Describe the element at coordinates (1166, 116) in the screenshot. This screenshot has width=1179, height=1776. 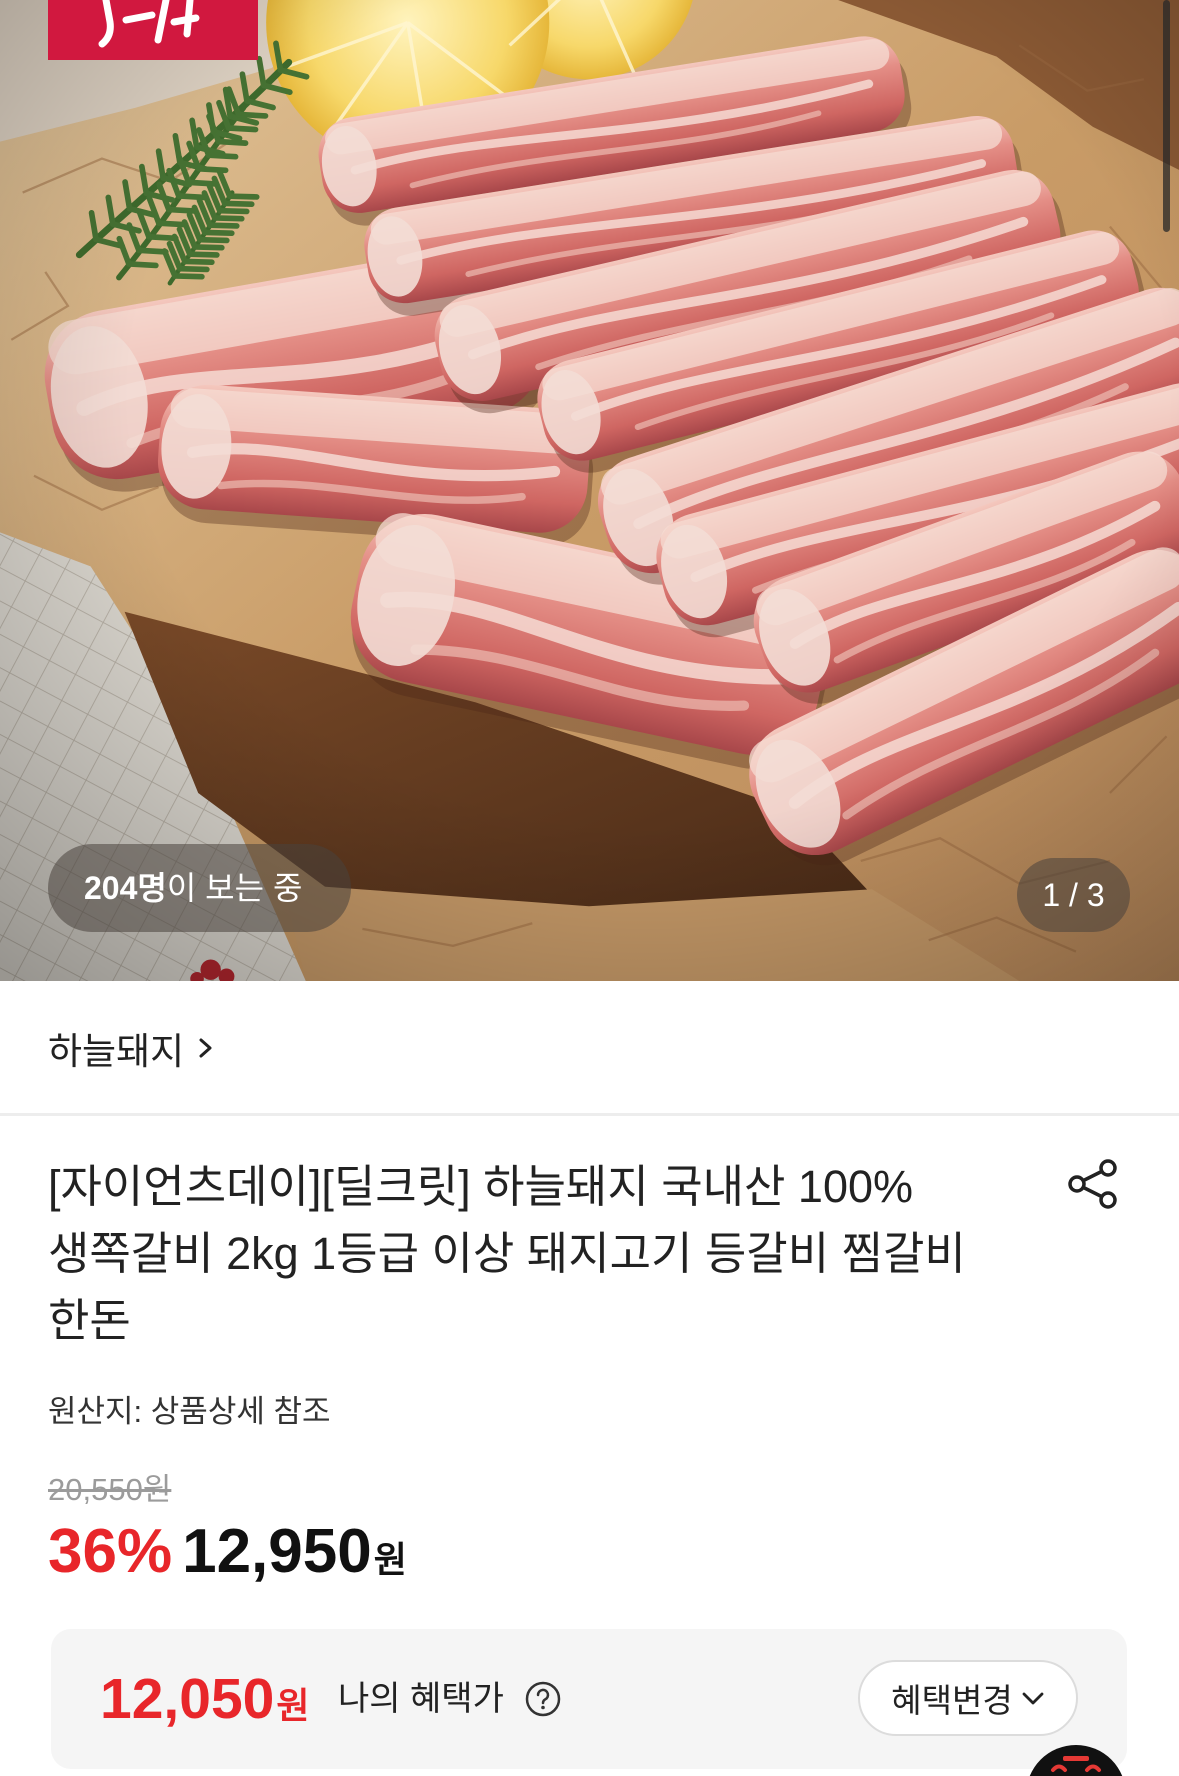
I see `scrollbar` at that location.